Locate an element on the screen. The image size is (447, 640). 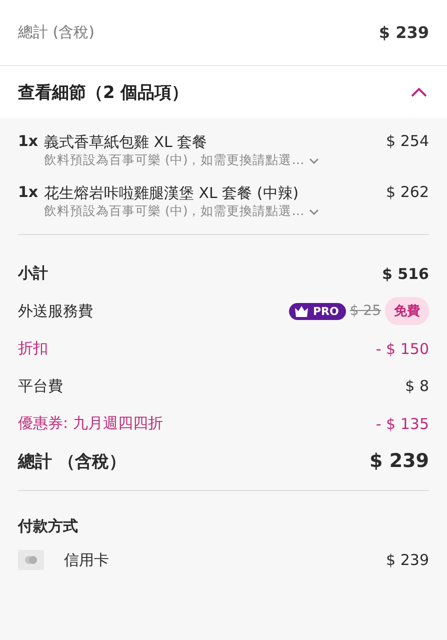
fee-amount: $ 8 is located at coordinates (417, 386).